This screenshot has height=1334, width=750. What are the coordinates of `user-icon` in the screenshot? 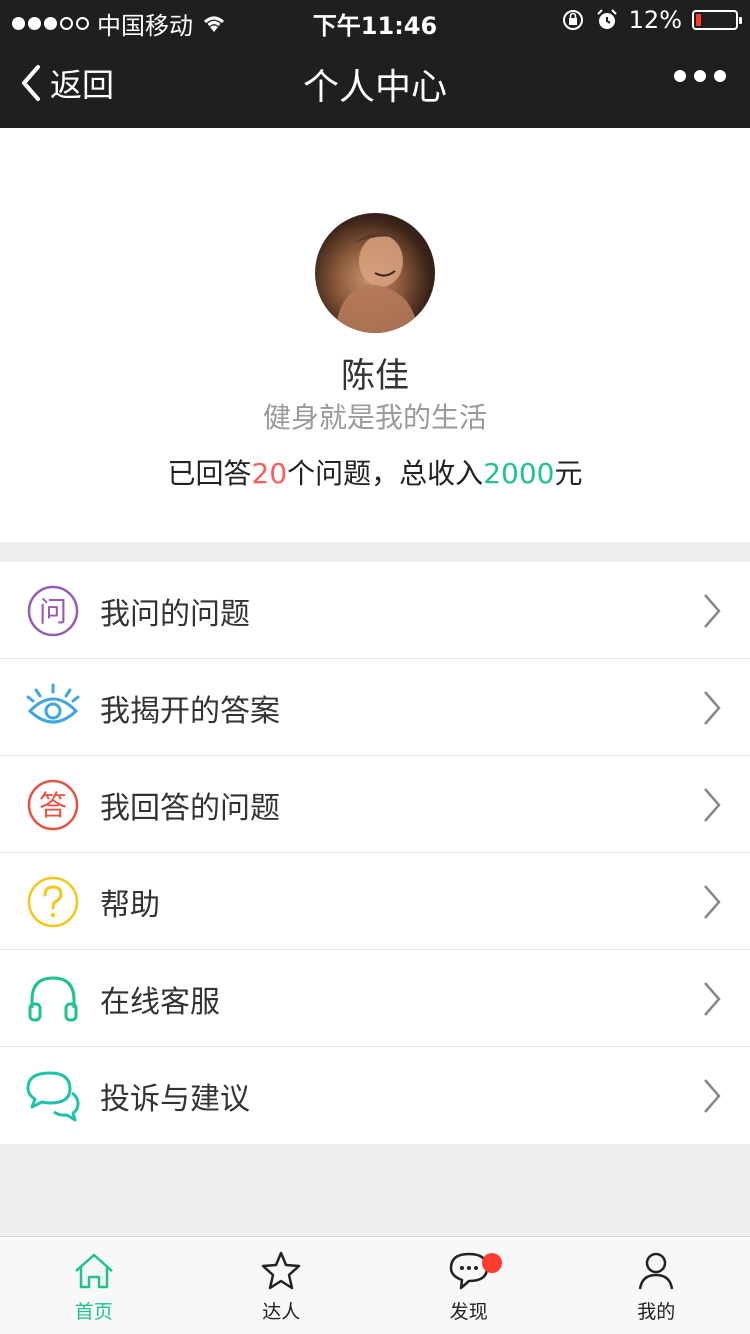 It's located at (656, 1271).